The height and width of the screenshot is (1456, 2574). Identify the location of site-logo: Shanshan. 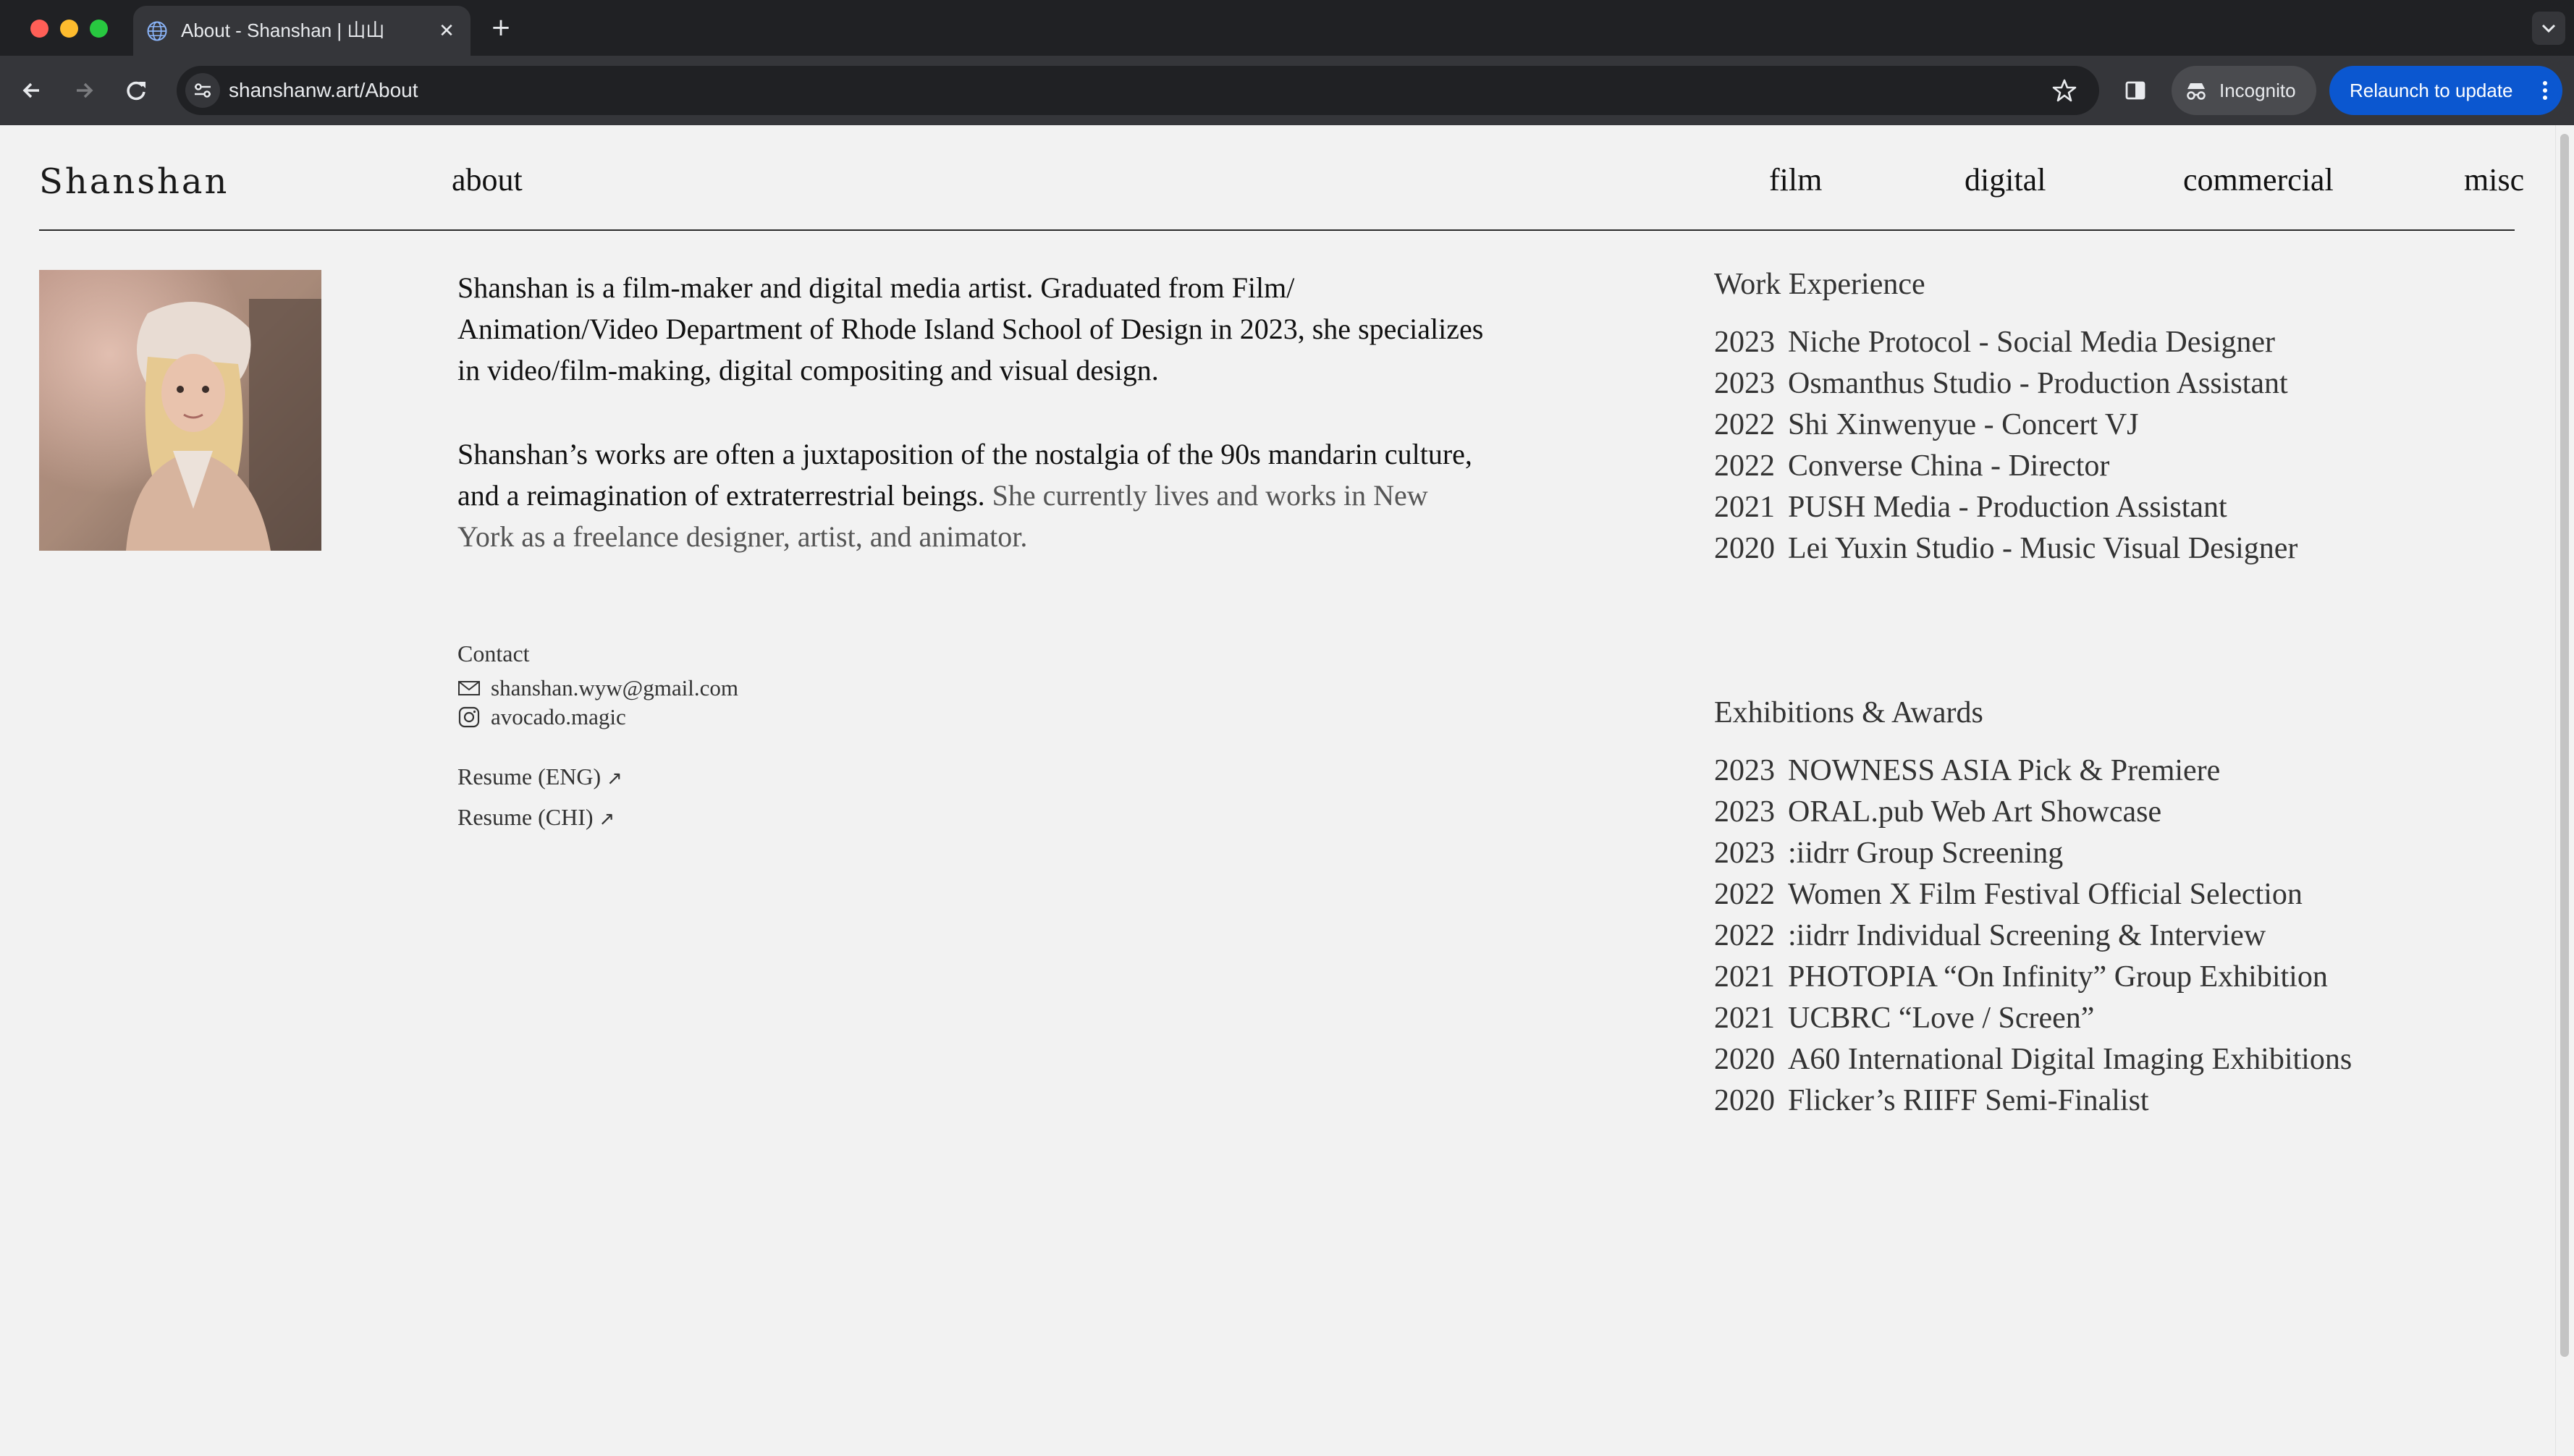
(134, 181).